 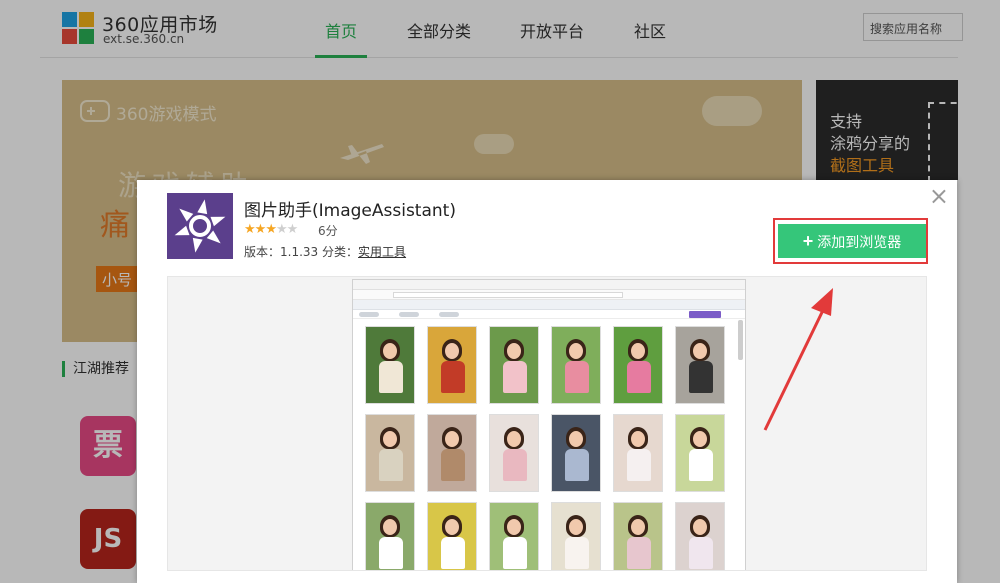 What do you see at coordinates (382, 252) in the screenshot?
I see `category-link: 实用工具` at bounding box center [382, 252].